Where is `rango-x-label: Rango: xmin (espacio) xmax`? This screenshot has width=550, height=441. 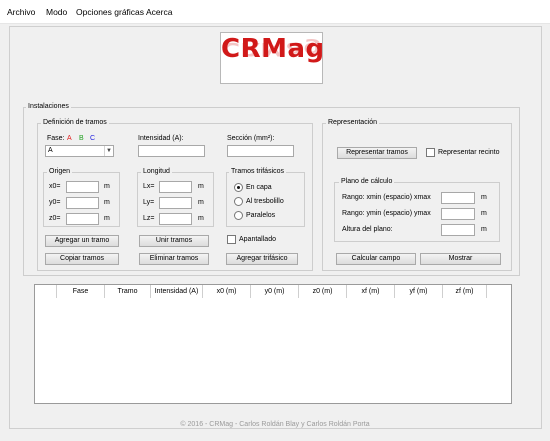
rango-x-label: Rango: xmin (espacio) xmax is located at coordinates (386, 197).